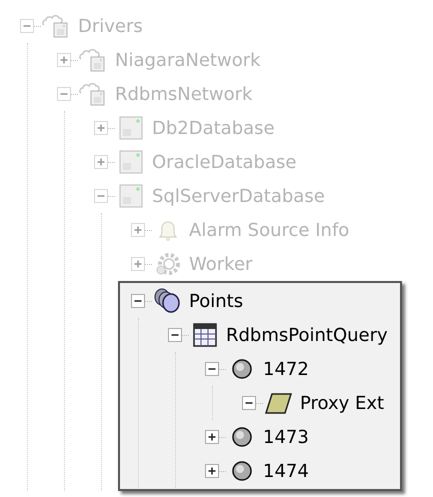 The image size is (433, 497). Describe the element at coordinates (216, 301) in the screenshot. I see `tree-node-label: Points` at that location.